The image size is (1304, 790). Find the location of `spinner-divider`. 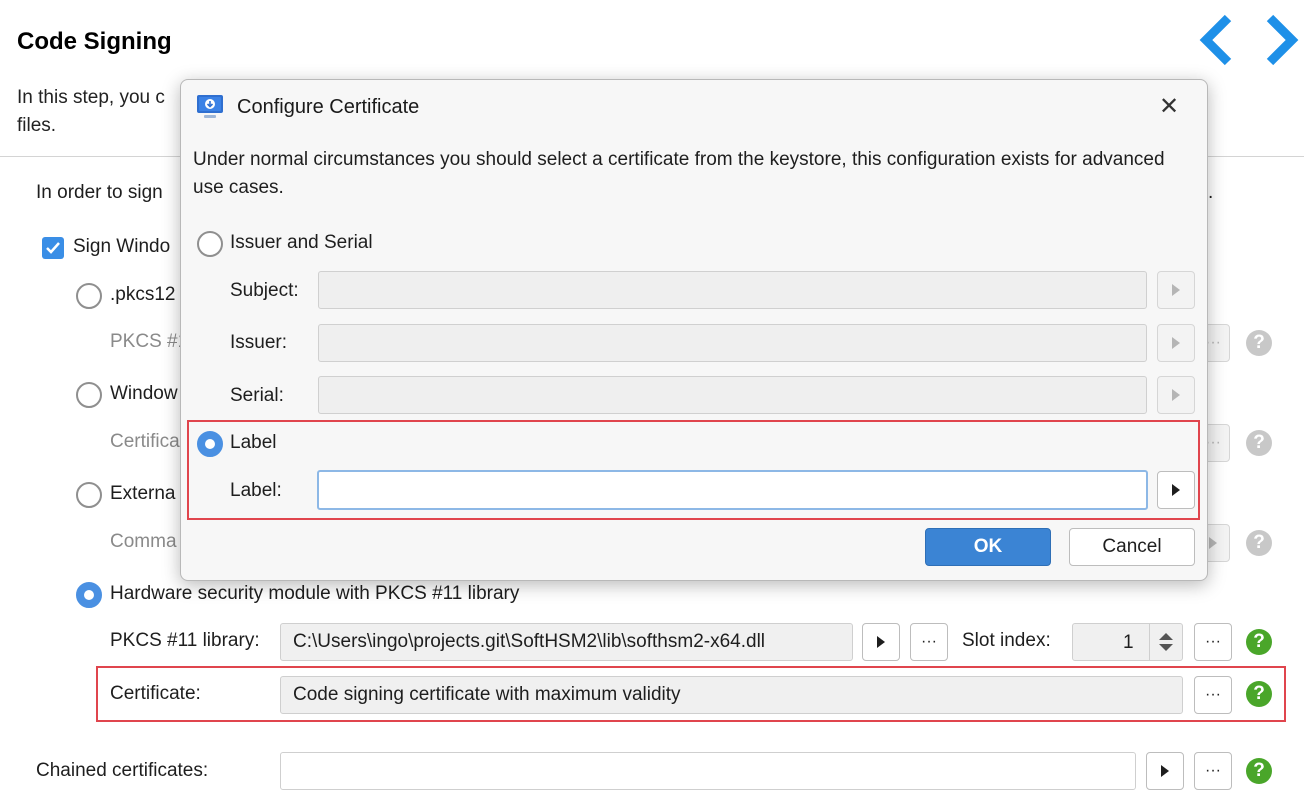

spinner-divider is located at coordinates (1149, 642).